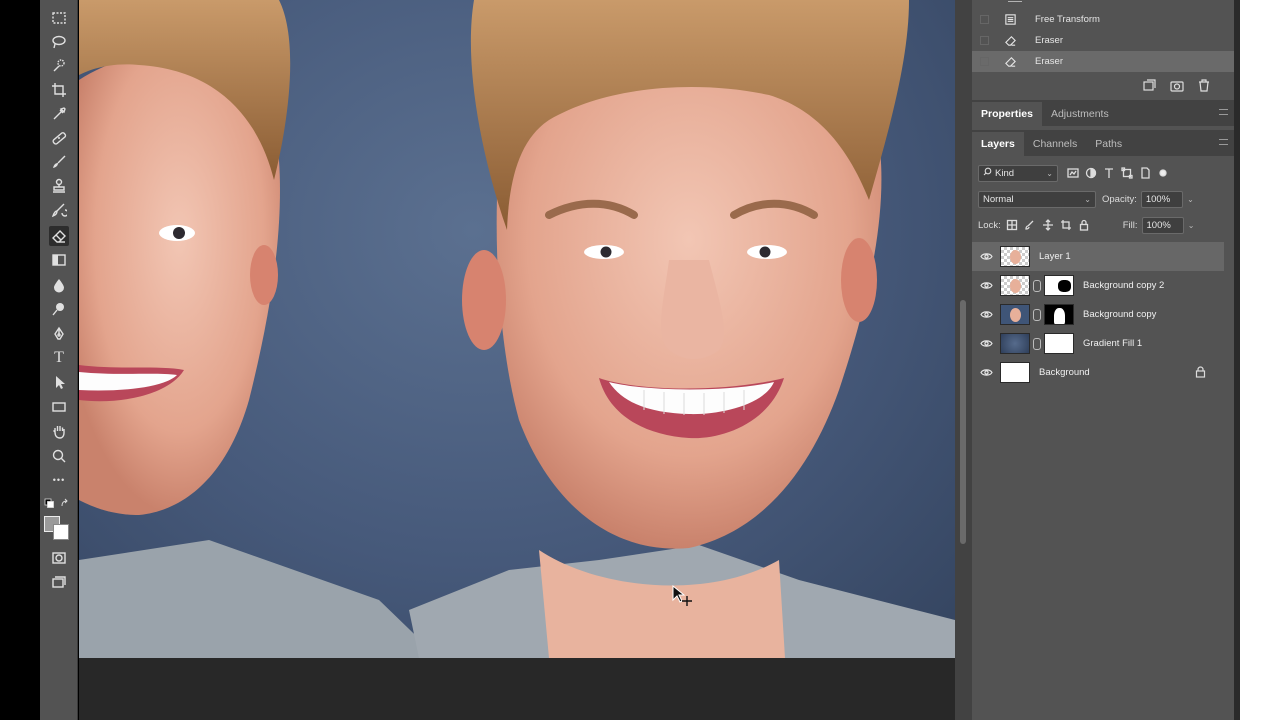 Image resolution: width=1280 pixels, height=720 pixels. Describe the element at coordinates (59, 334) in the screenshot. I see `pen-tool-icon` at that location.